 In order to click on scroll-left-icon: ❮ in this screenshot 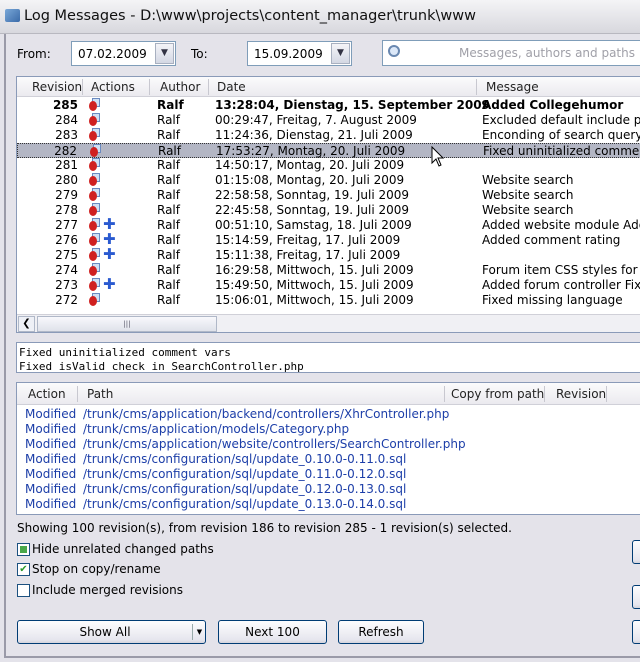, I will do `click(26, 324)`.